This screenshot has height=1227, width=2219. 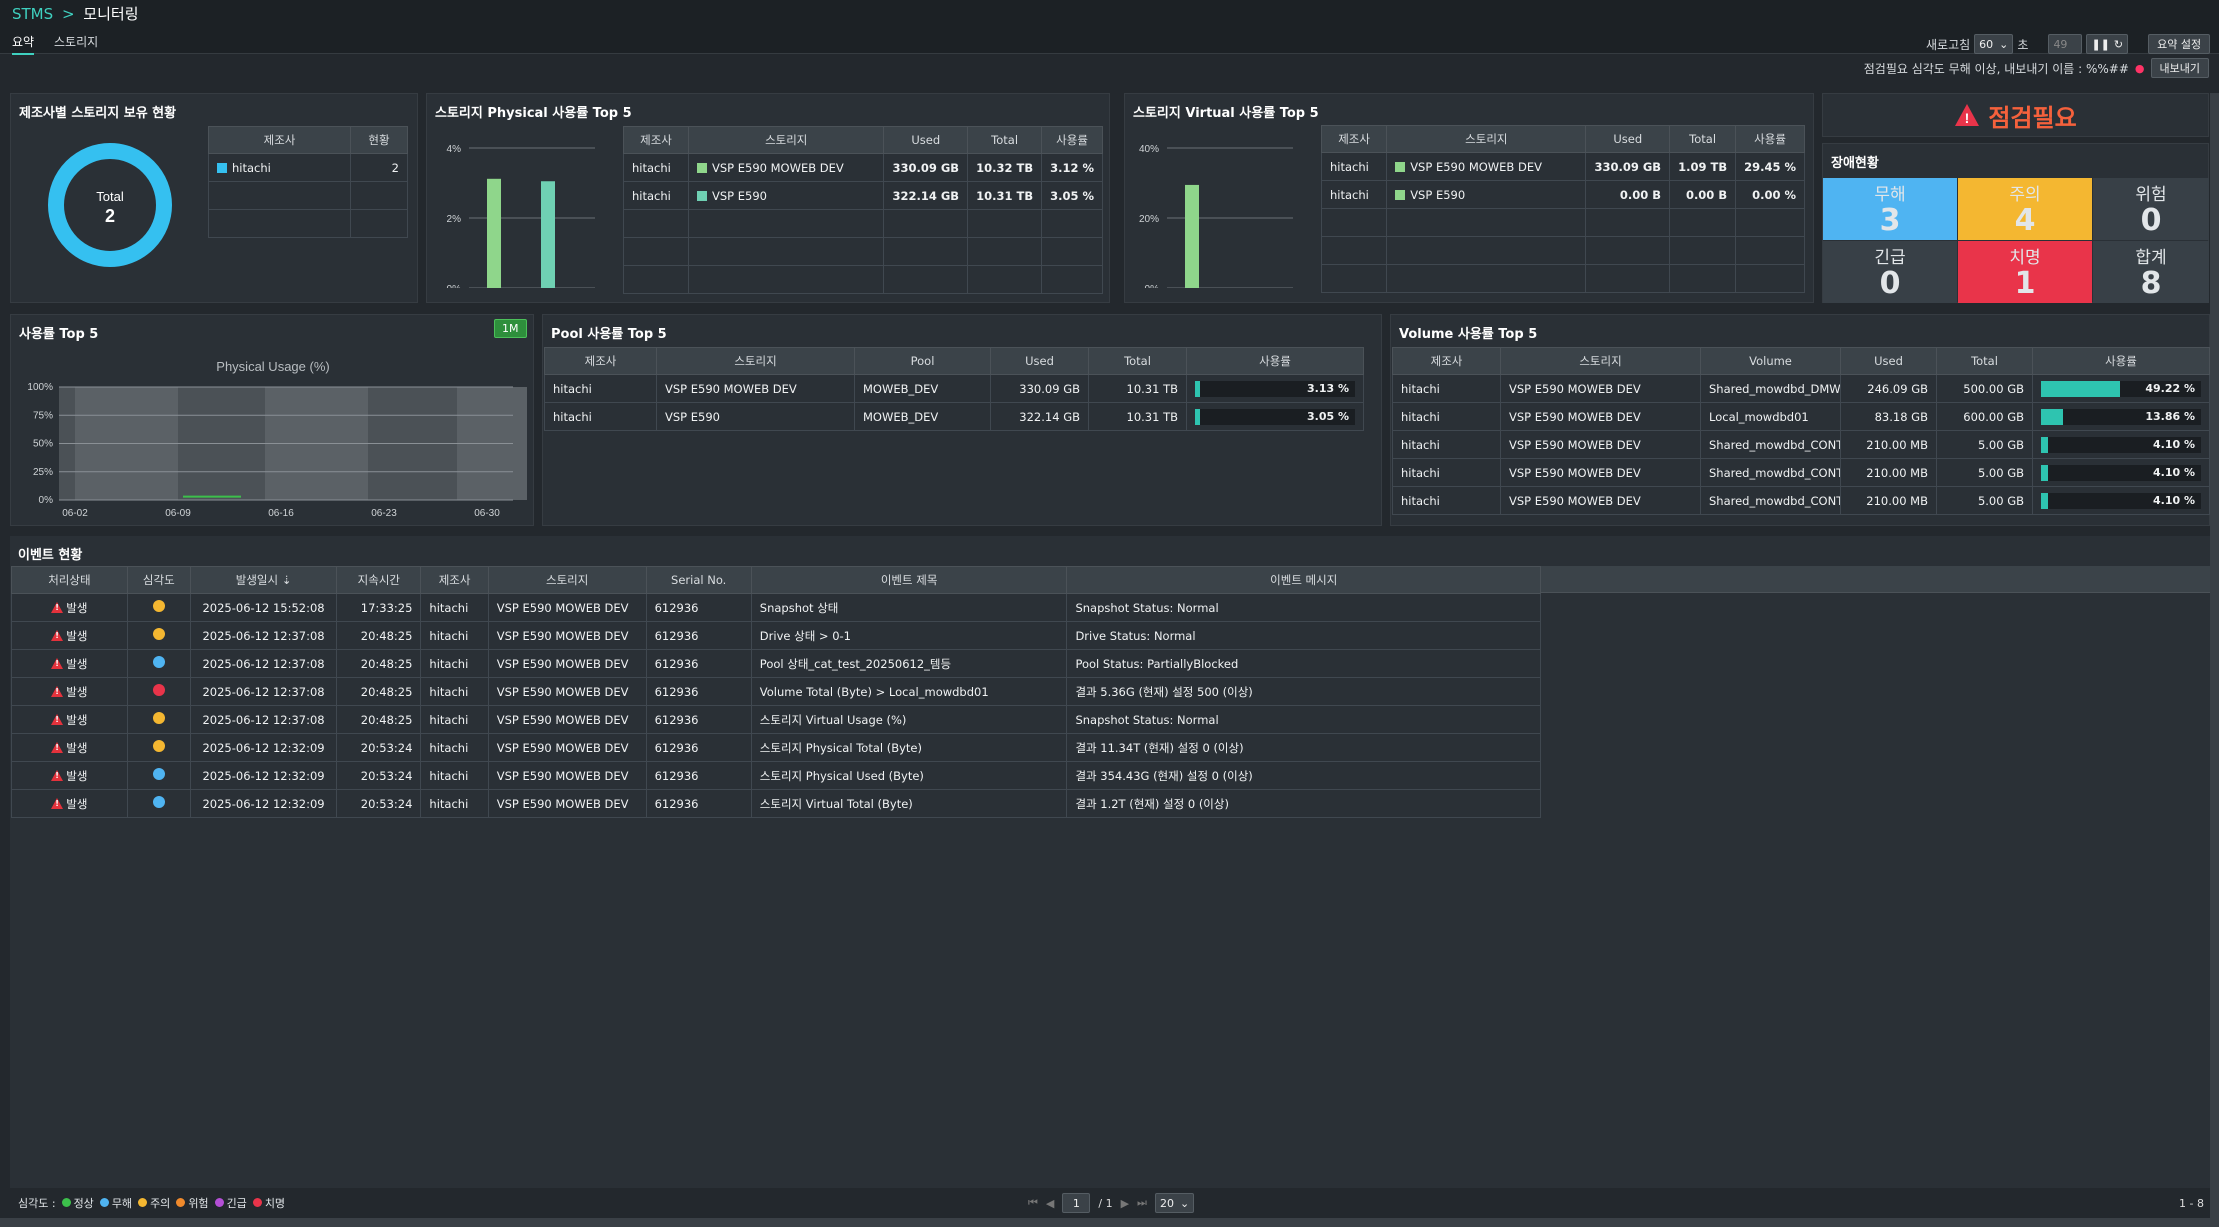 I want to click on status-count: 1, so click(x=2025, y=283).